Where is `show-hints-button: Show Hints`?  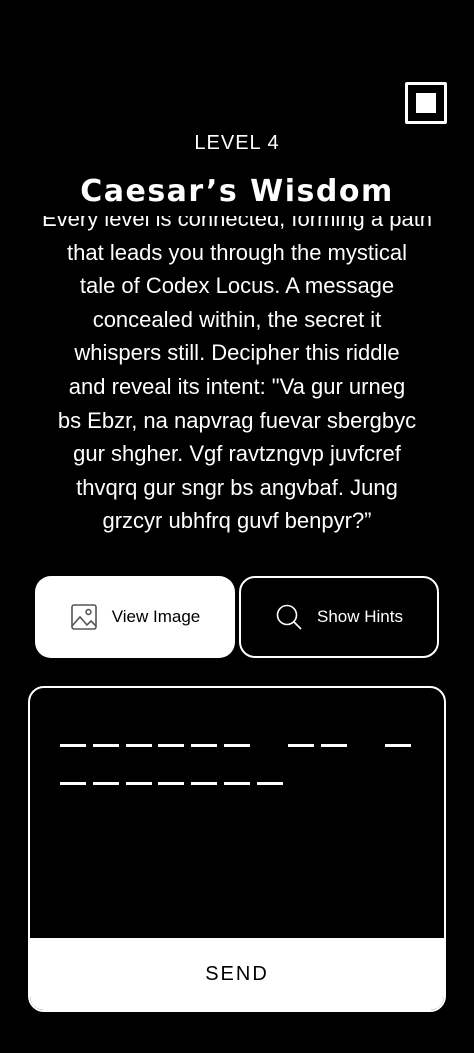
show-hints-button: Show Hints is located at coordinates (339, 617).